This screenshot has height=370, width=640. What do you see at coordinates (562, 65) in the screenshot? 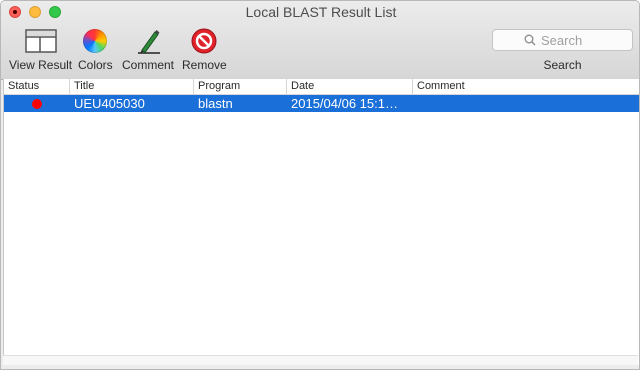
I see `search-label: Search` at bounding box center [562, 65].